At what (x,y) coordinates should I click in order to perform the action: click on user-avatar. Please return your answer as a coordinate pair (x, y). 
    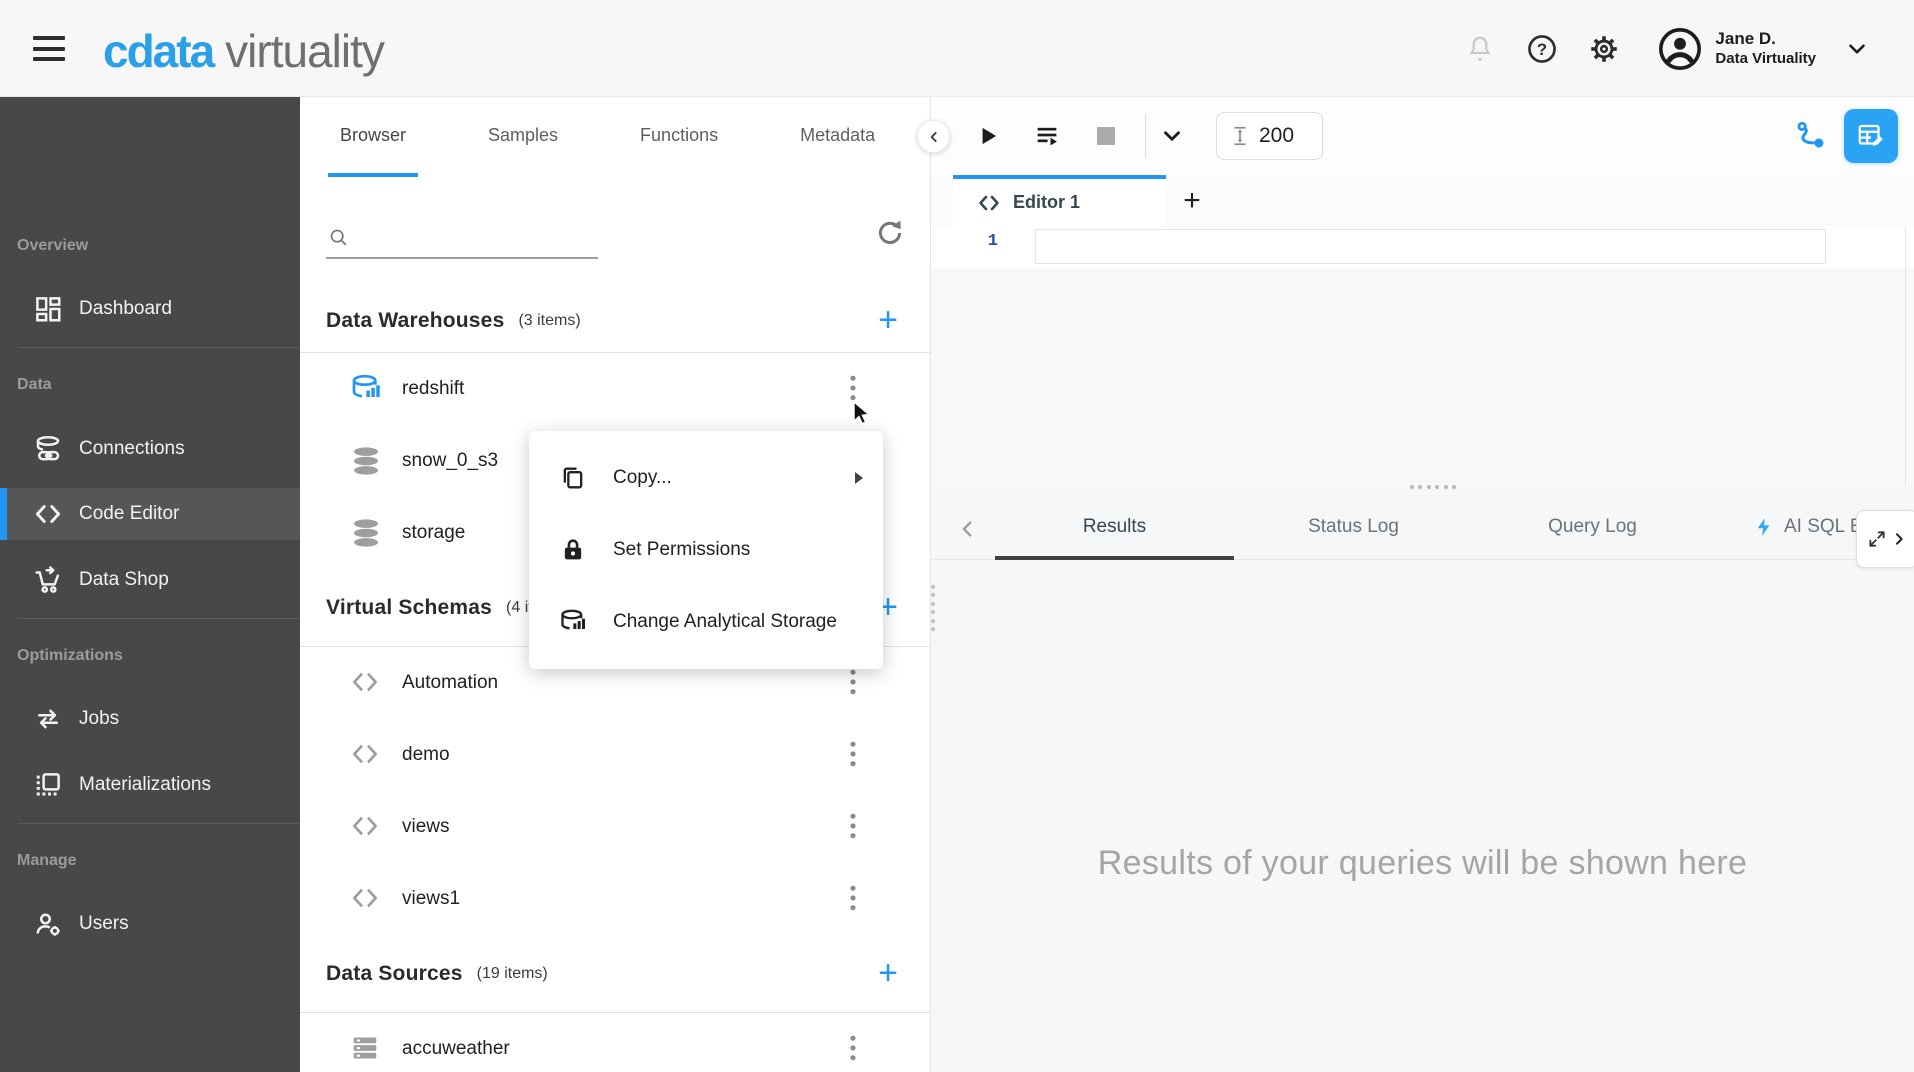
    Looking at the image, I should click on (1680, 49).